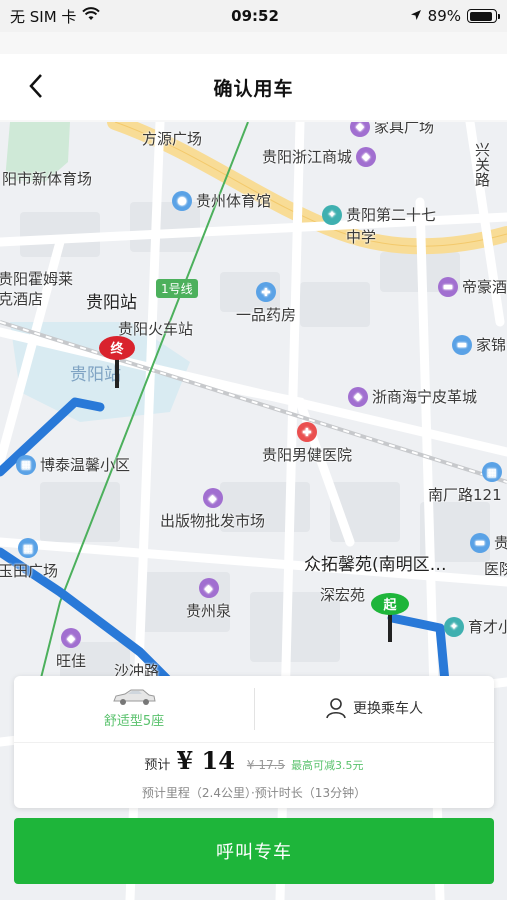 The image size is (507, 900). Describe the element at coordinates (254, 793) in the screenshot. I see `trip-estimate: 预计里程（2.4公里）·预计时长（13分钟）` at that location.